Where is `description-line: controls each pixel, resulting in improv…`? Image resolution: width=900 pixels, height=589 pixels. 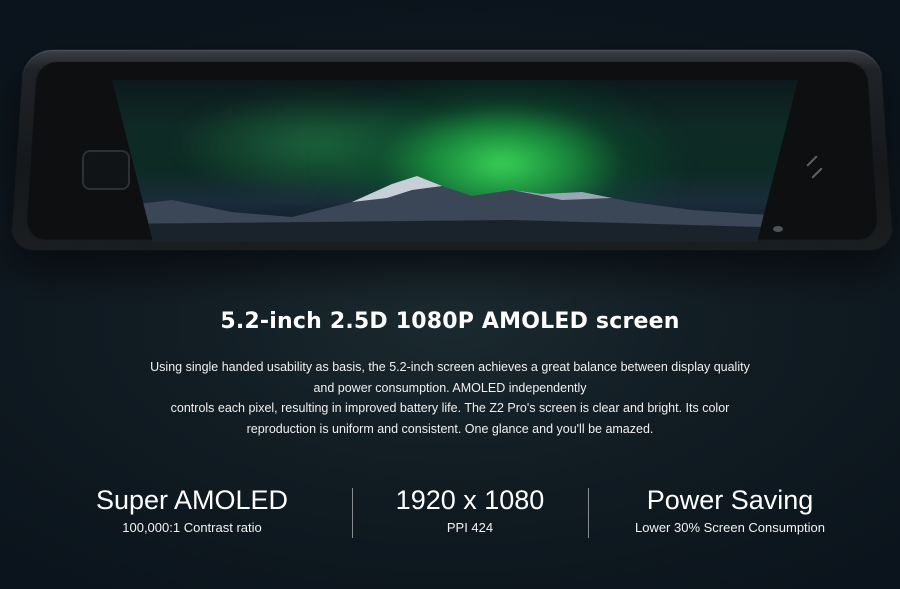
description-line: controls each pixel, resulting in improv… is located at coordinates (450, 408).